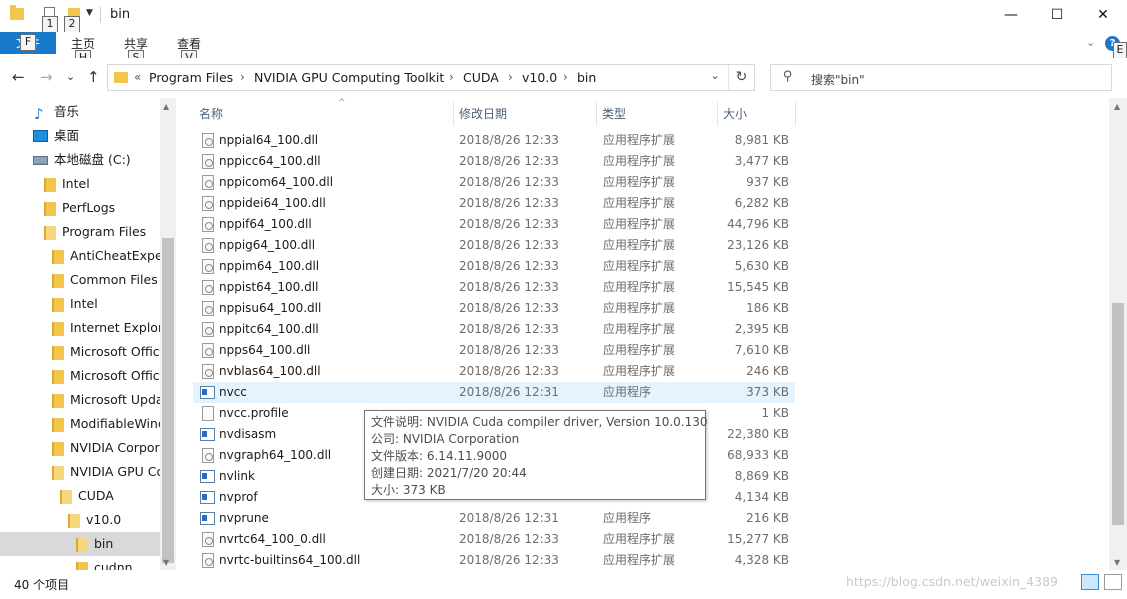  I want to click on file-size: 937 KB, so click(767, 182).